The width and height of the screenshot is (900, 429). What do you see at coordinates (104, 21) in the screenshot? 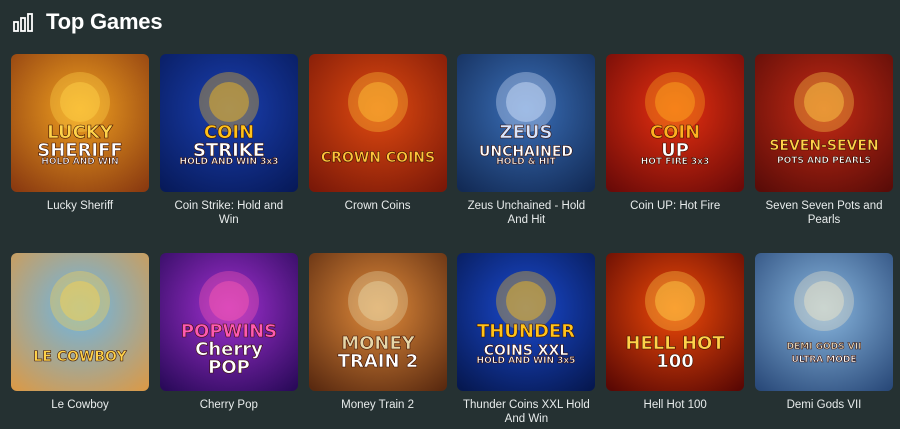
I see `section-title: Top Games` at bounding box center [104, 21].